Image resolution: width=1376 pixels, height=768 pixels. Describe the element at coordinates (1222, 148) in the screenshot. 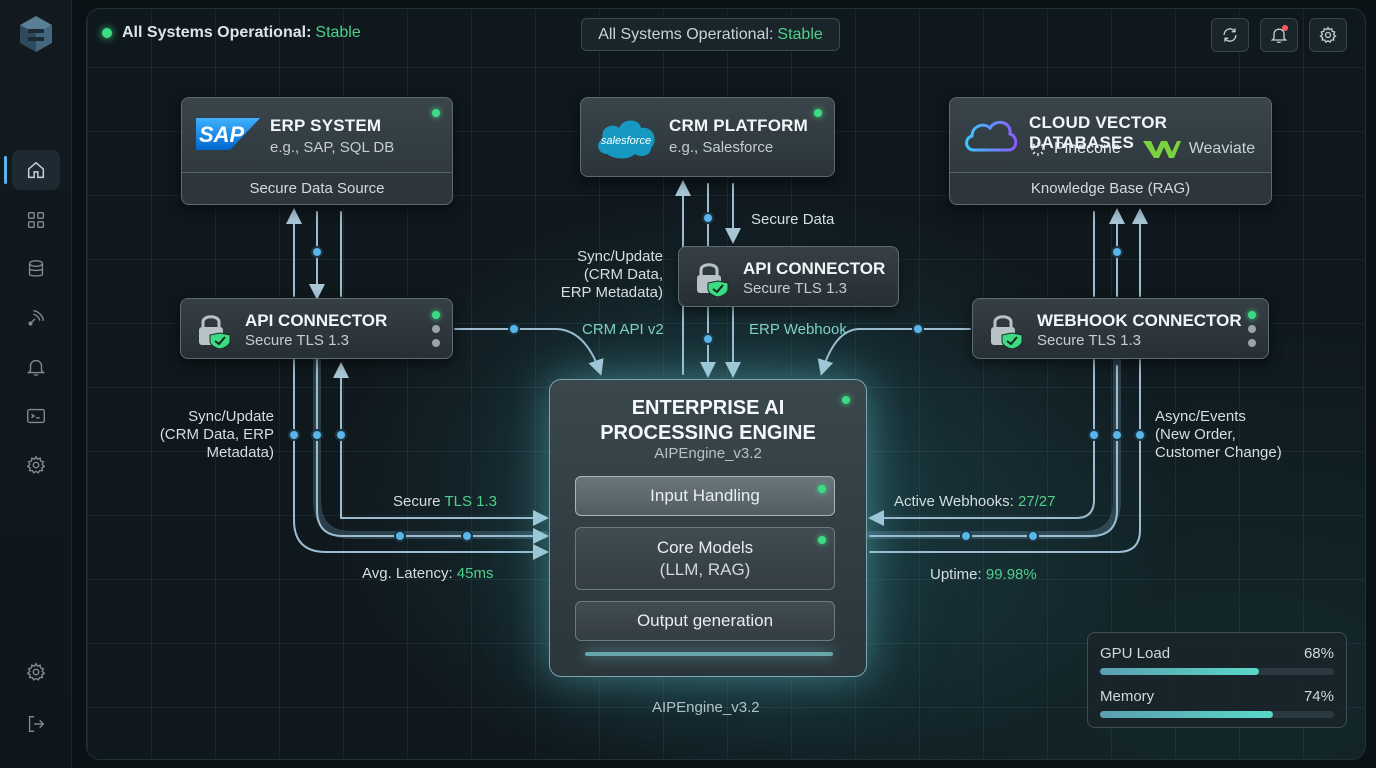

I see `weaviate-label: Weaviate` at that location.